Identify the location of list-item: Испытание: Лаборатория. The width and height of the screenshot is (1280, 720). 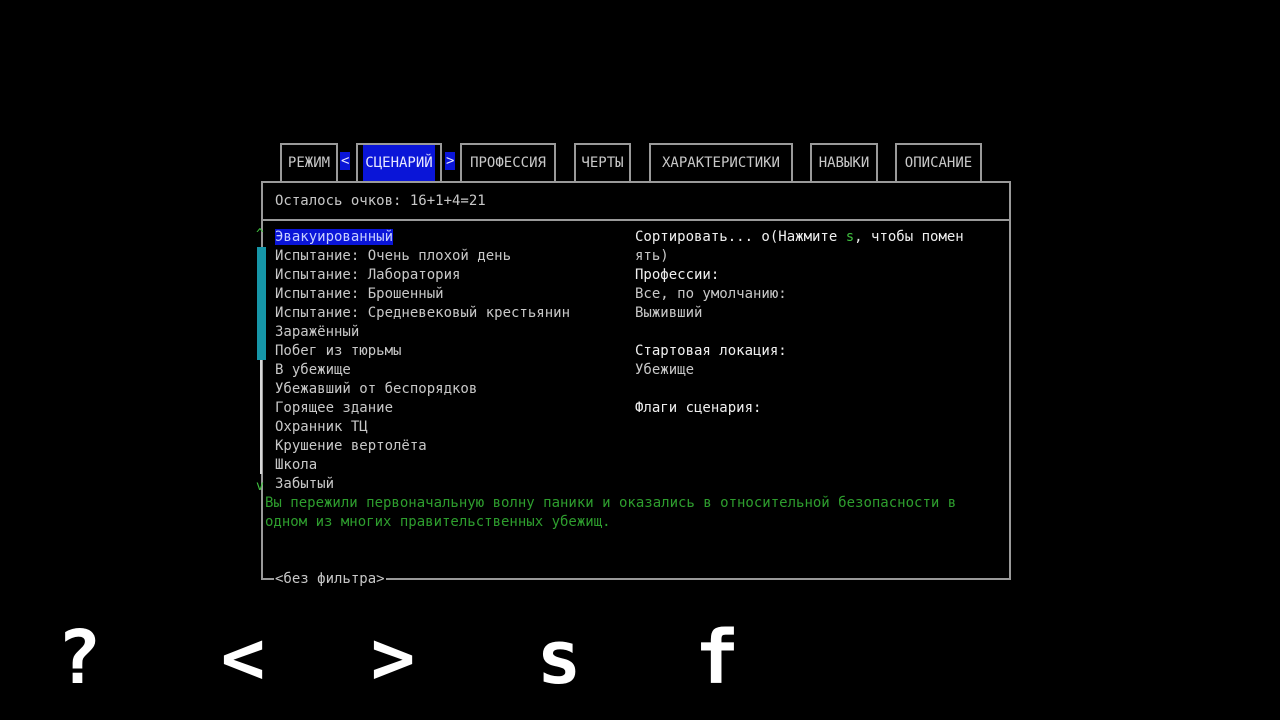
(422, 275).